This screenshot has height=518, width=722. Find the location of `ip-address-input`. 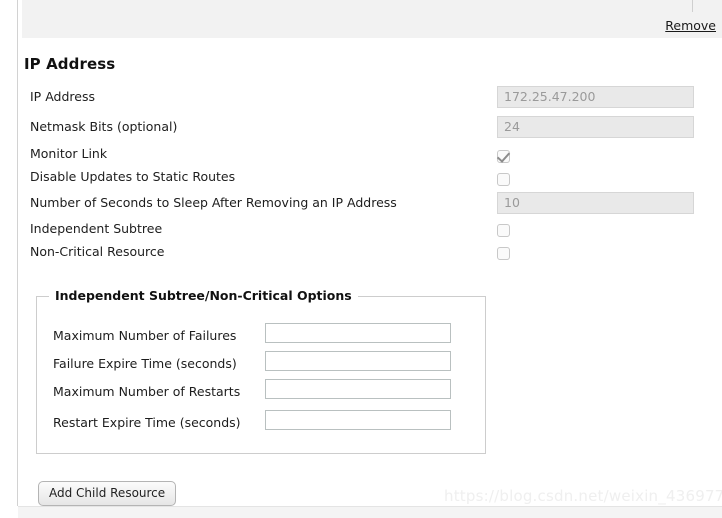

ip-address-input is located at coordinates (595, 97).